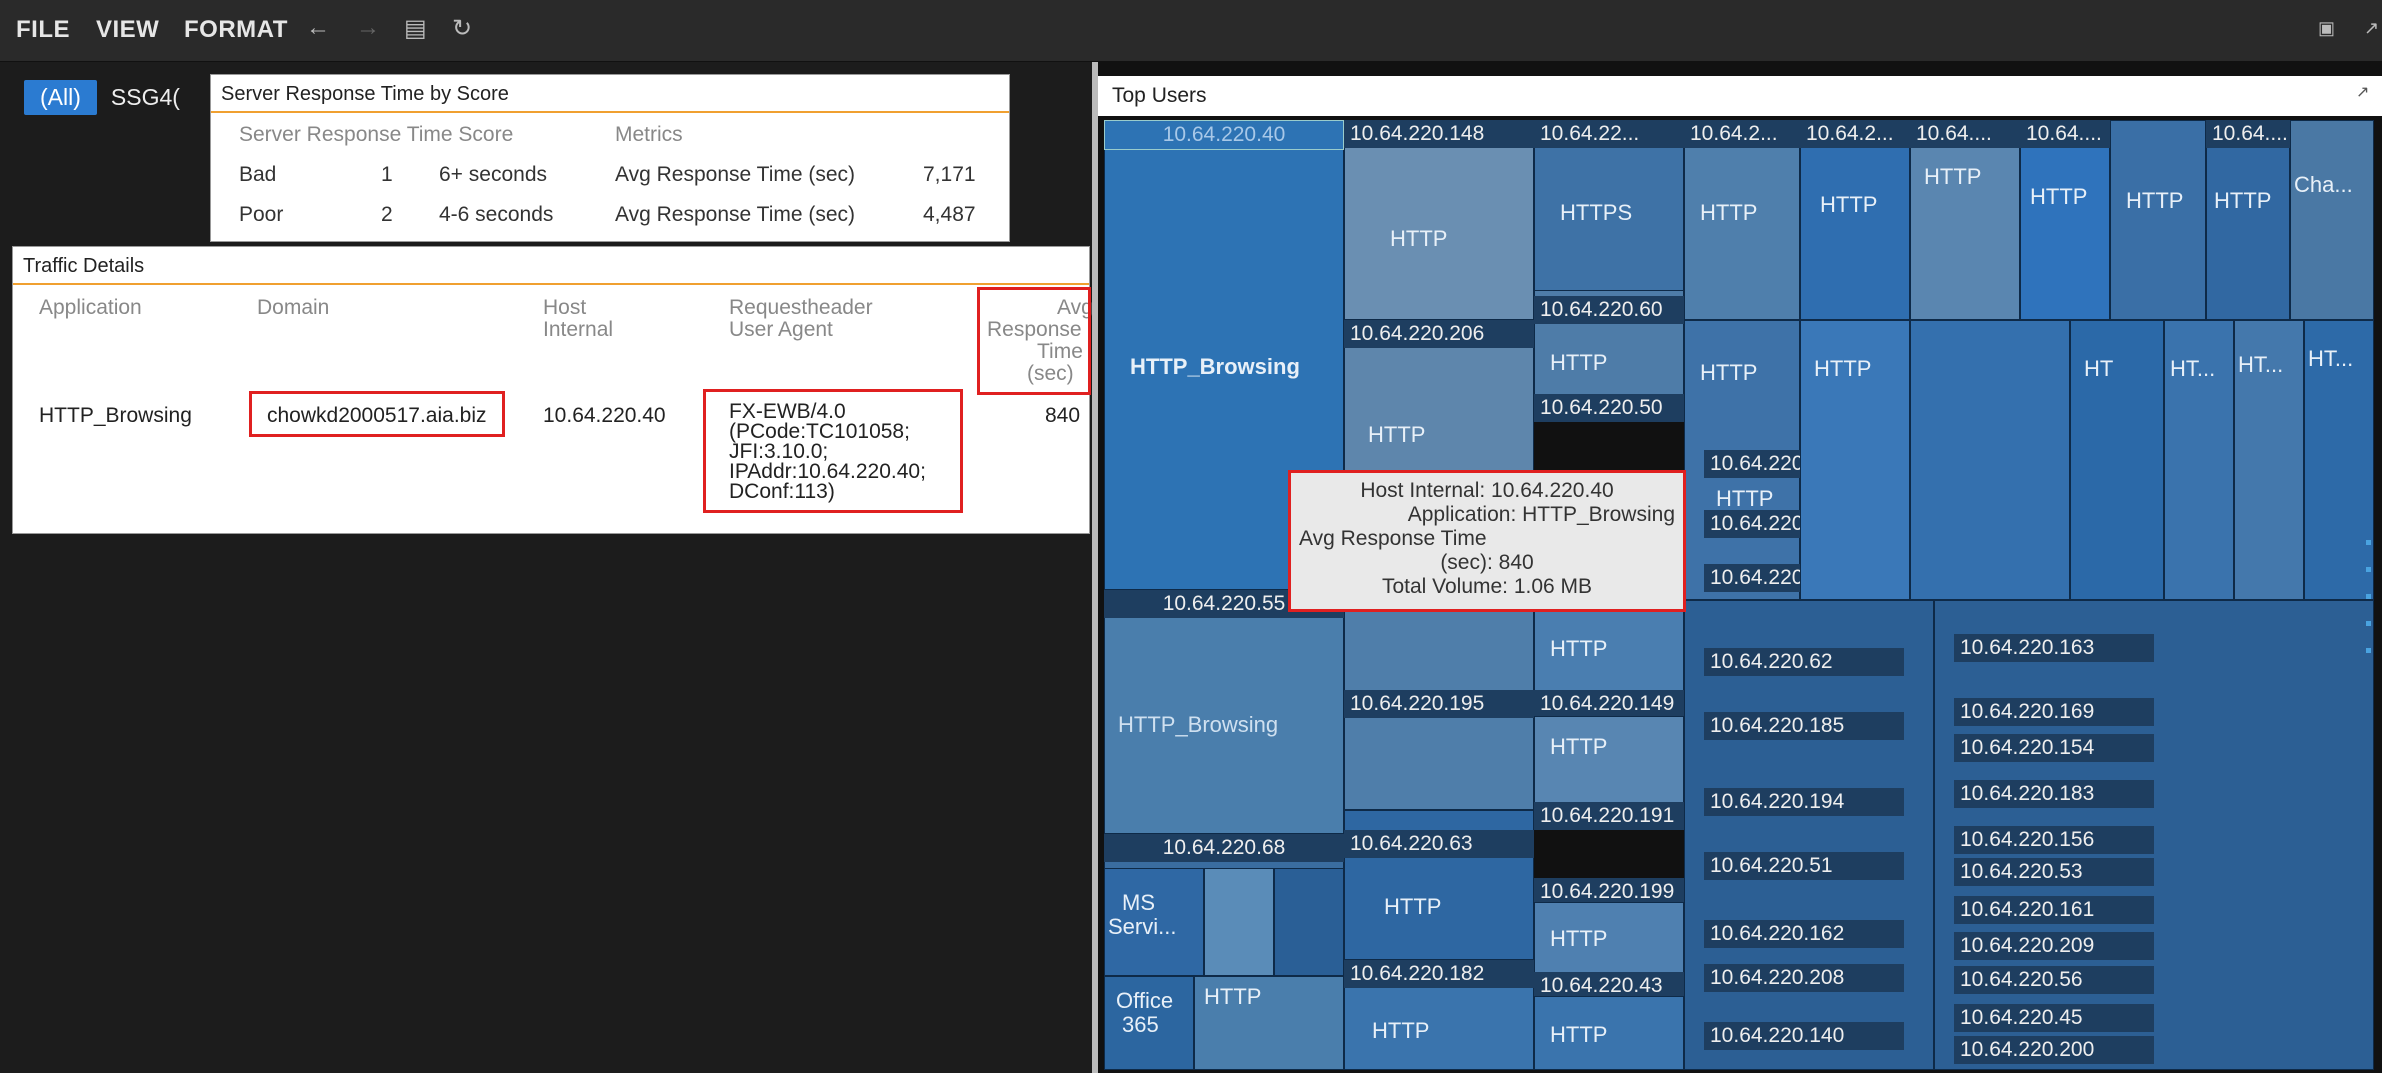 Image resolution: width=2382 pixels, height=1073 pixels. I want to click on treemap-label: 10.64.220.209, so click(2054, 946).